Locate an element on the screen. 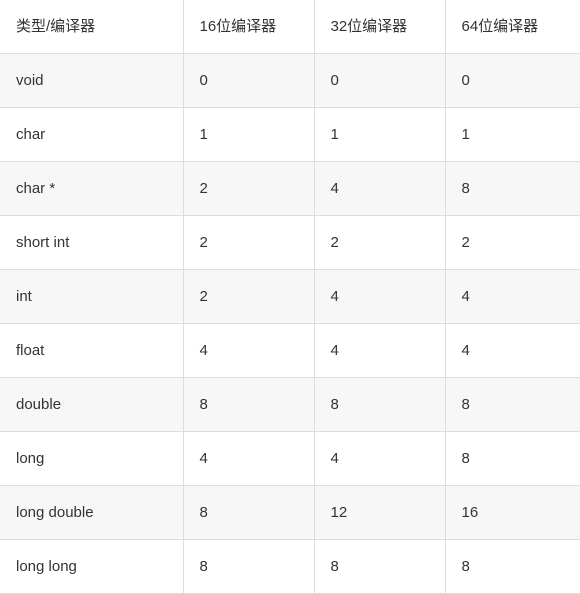 This screenshot has height=594, width=580. cell-64bit: 0 is located at coordinates (512, 80).